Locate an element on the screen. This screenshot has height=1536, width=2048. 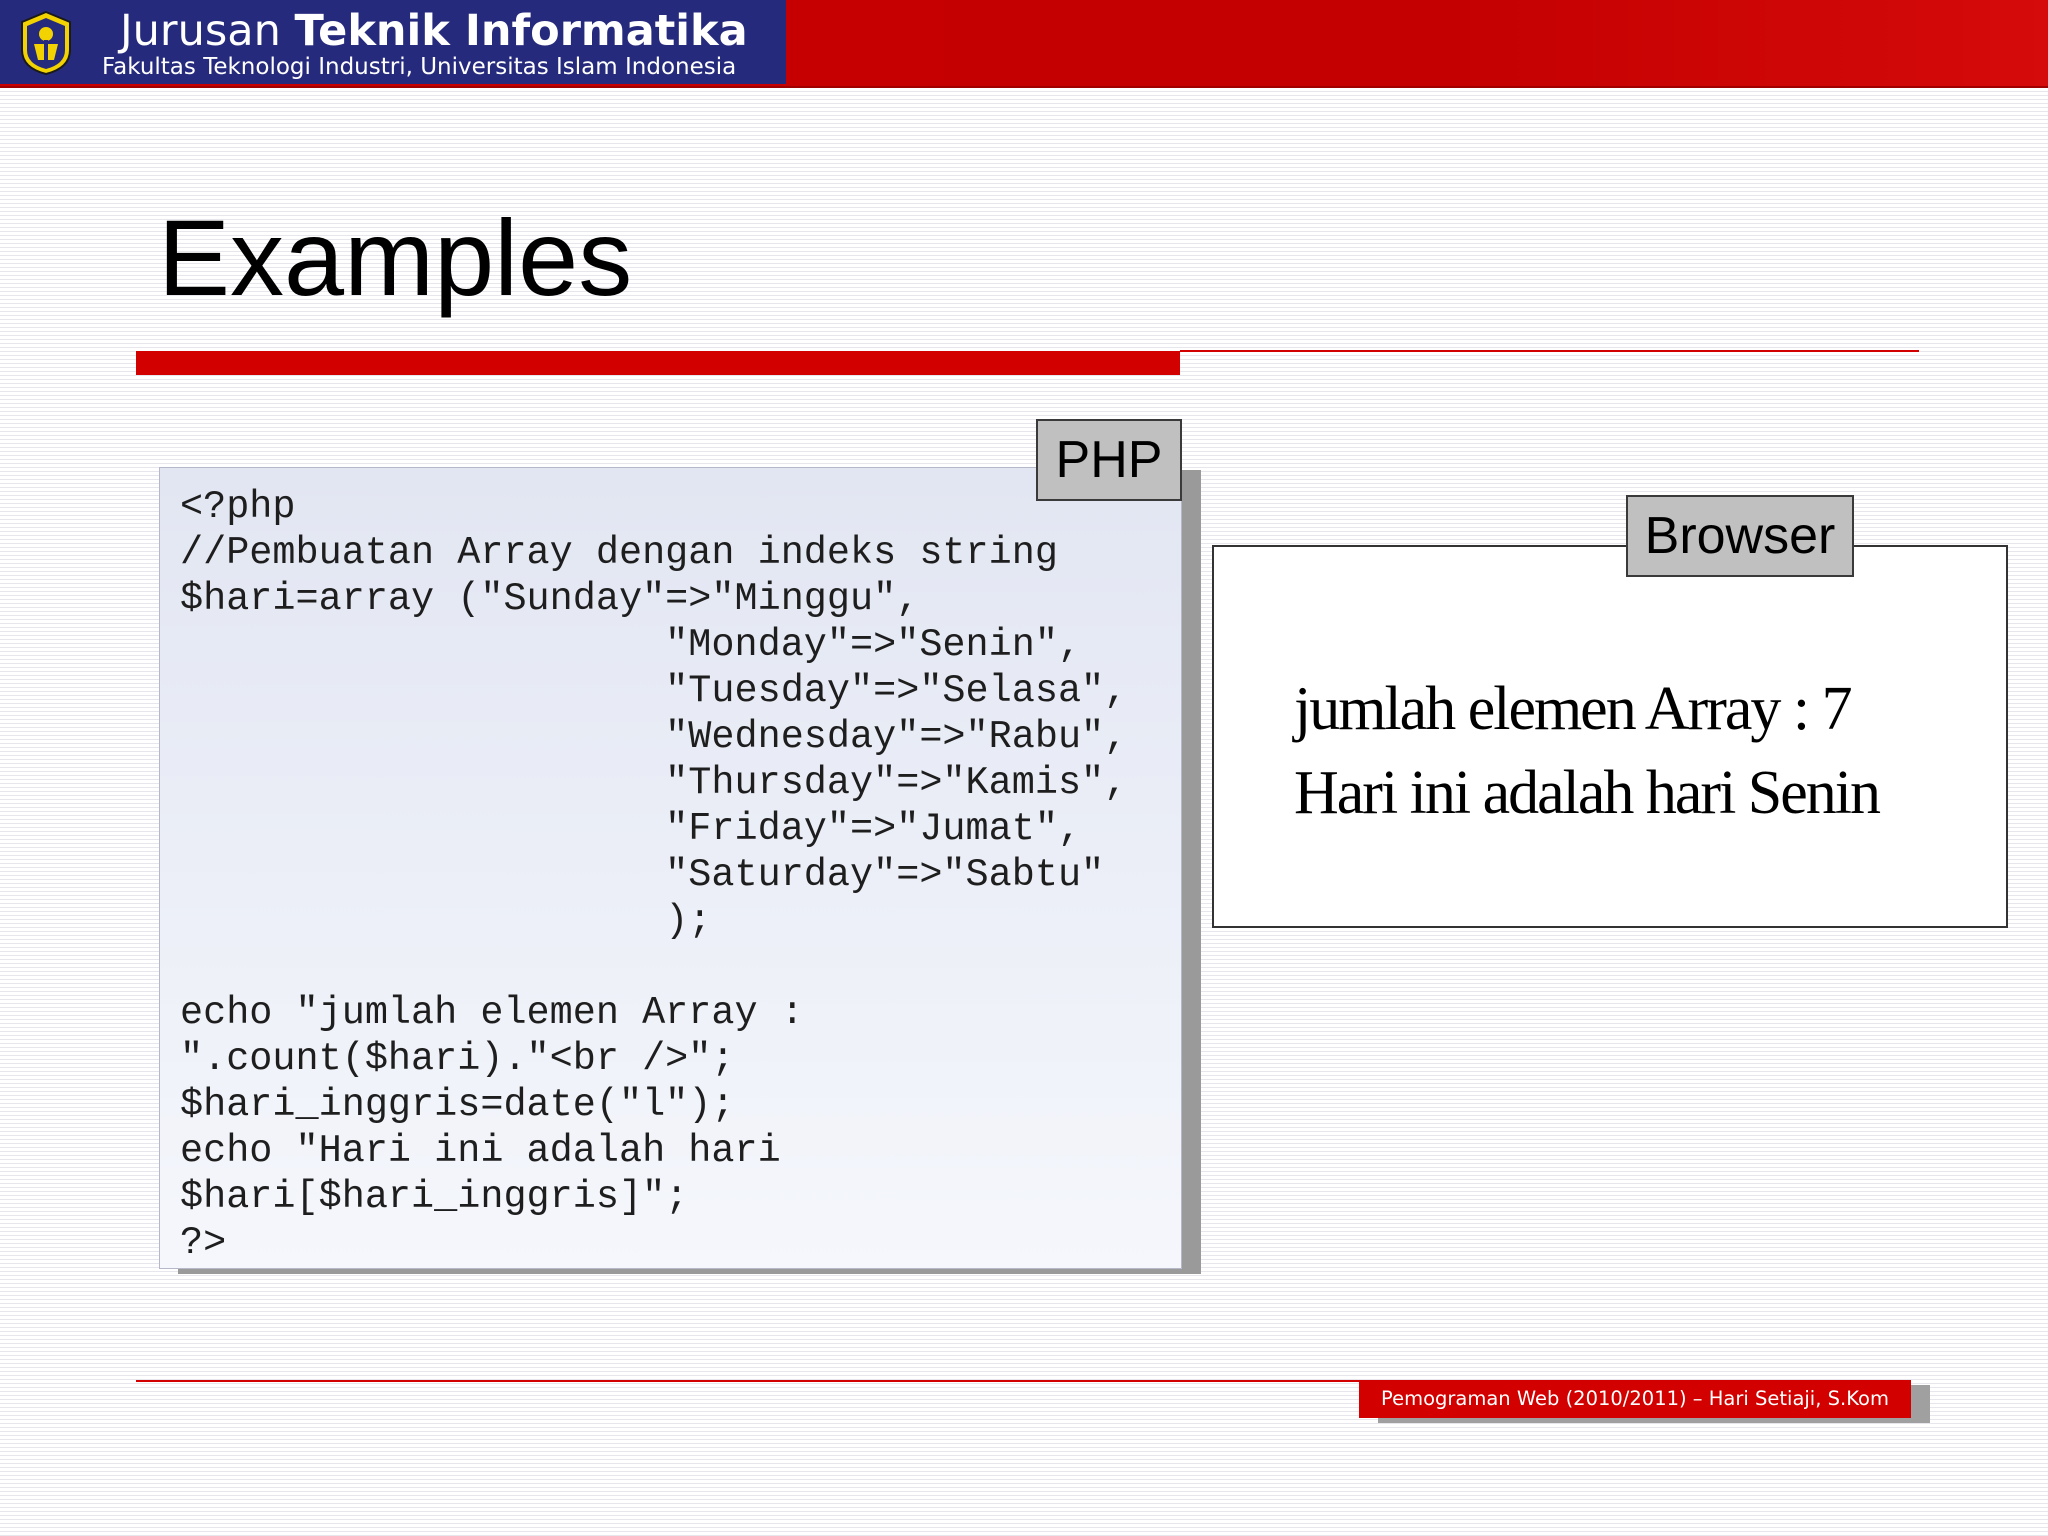
header-title-bold: Teknik Informatika is located at coordinates (521, 31).